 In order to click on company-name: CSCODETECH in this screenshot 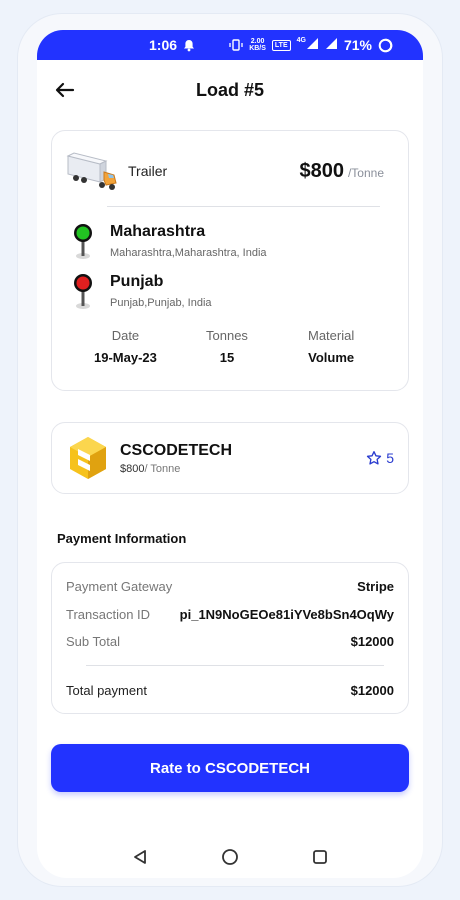, I will do `click(176, 450)`.